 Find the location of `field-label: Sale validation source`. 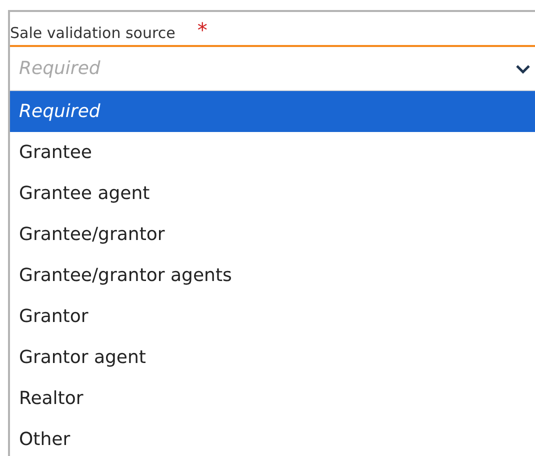

field-label: Sale validation source is located at coordinates (93, 33).